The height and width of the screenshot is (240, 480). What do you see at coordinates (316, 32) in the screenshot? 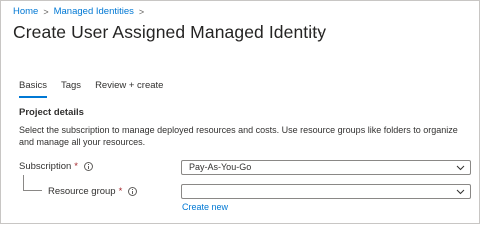
I see `more-options-button: ···` at bounding box center [316, 32].